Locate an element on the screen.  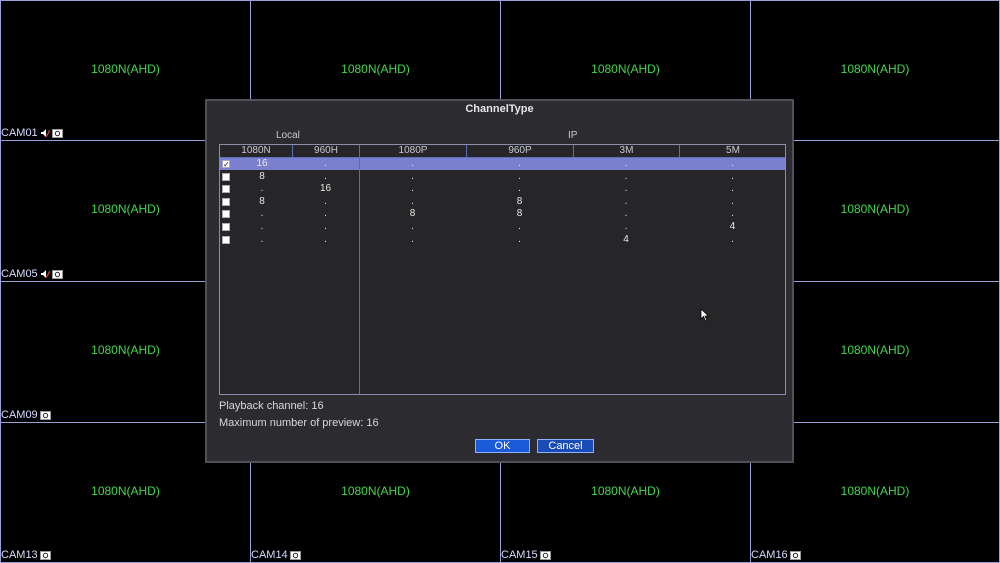
camera-label: CAM09 is located at coordinates (26, 415).